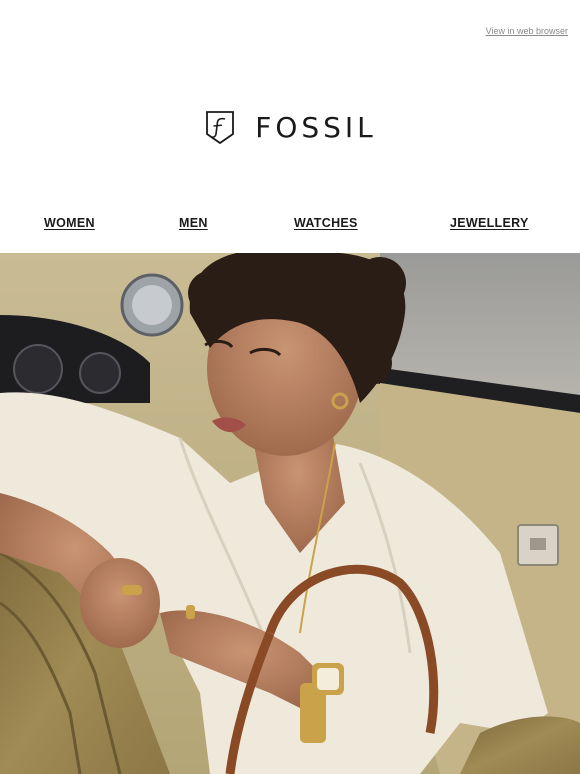 This screenshot has height=774, width=580. I want to click on brand-name: FOSSIL, so click(316, 127).